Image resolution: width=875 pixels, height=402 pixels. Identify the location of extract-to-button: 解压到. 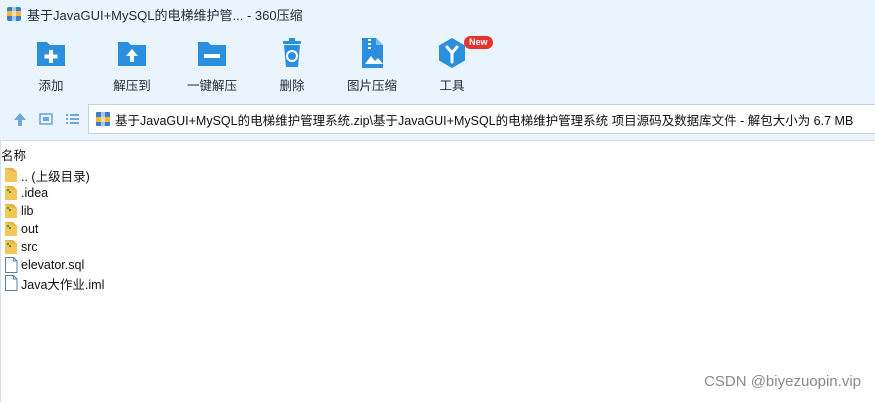
(132, 65).